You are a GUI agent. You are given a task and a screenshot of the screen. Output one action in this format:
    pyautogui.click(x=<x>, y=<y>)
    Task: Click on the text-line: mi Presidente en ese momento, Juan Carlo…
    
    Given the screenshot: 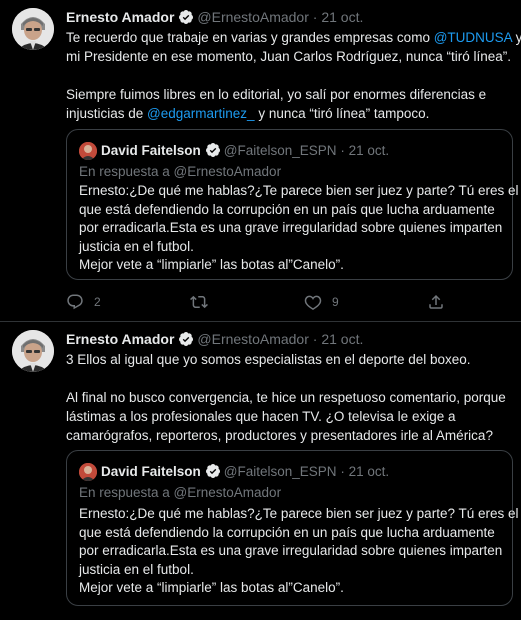 What is the action you would take?
    pyautogui.click(x=288, y=56)
    